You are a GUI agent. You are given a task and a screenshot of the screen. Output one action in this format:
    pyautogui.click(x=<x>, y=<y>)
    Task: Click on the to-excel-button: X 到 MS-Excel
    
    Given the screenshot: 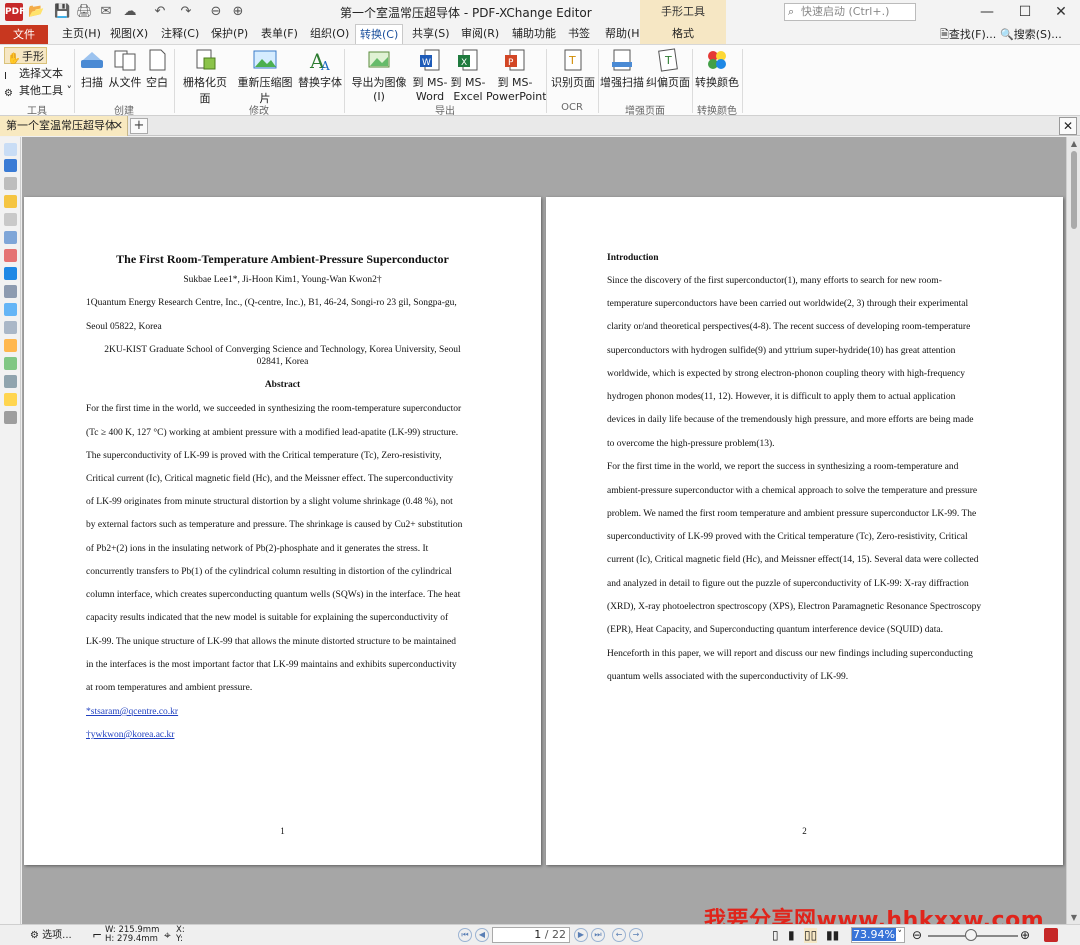 What is the action you would take?
    pyautogui.click(x=468, y=75)
    